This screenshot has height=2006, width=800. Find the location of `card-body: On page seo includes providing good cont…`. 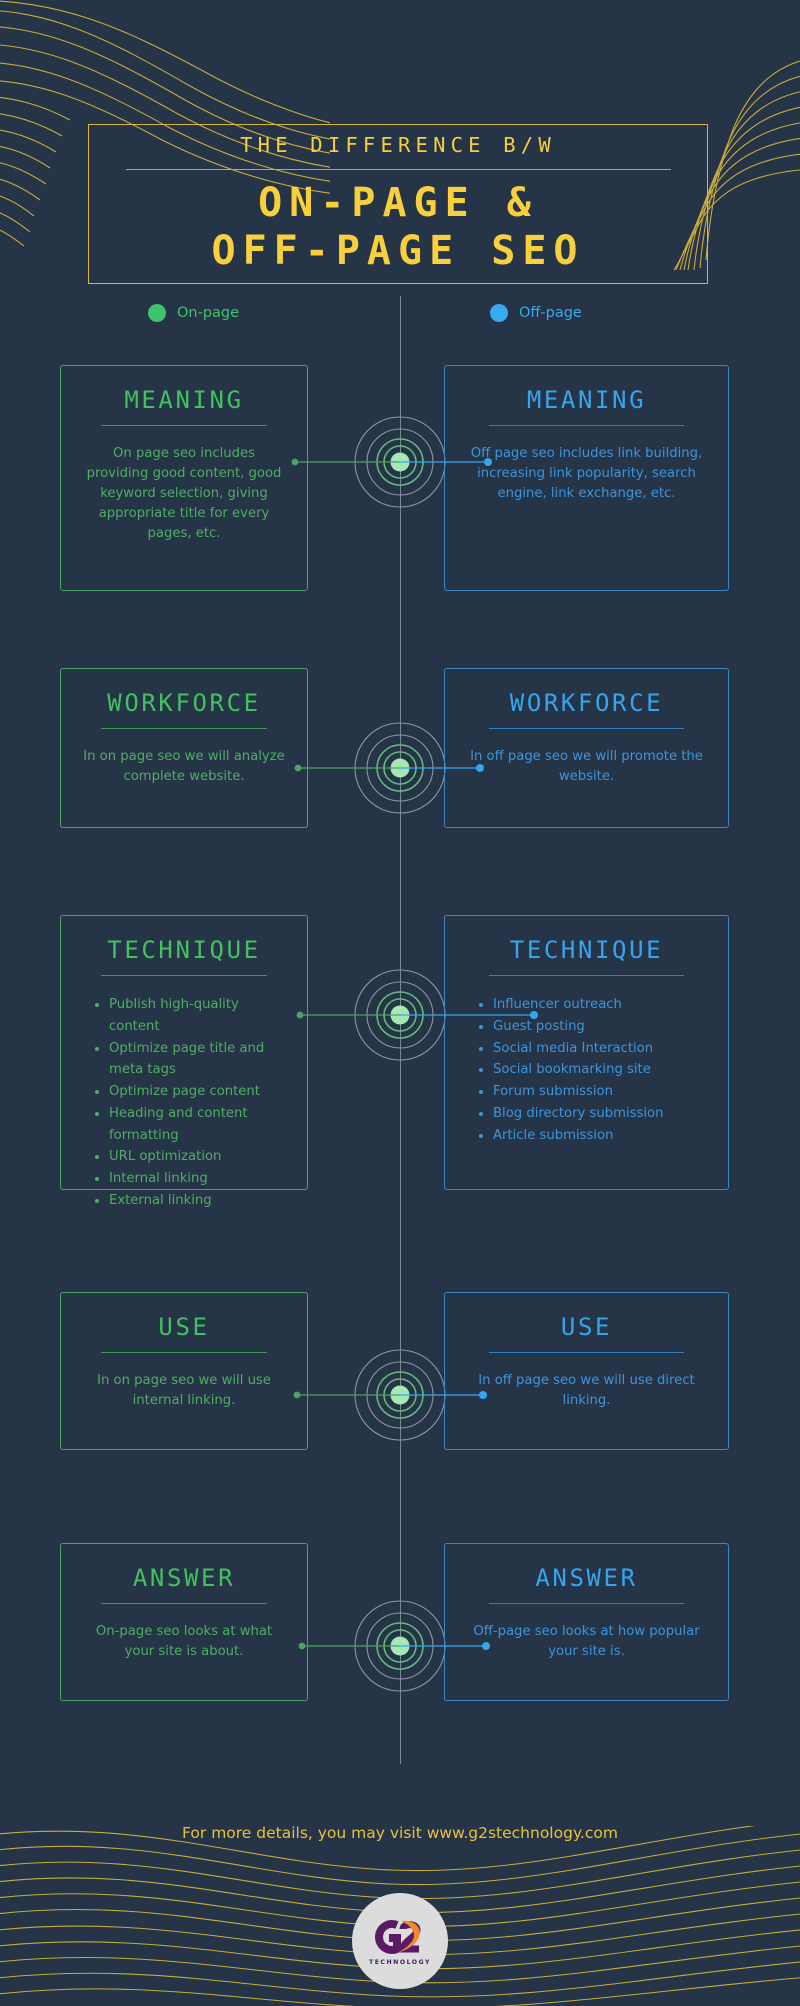

card-body: On page seo includes providing good cont… is located at coordinates (184, 494).